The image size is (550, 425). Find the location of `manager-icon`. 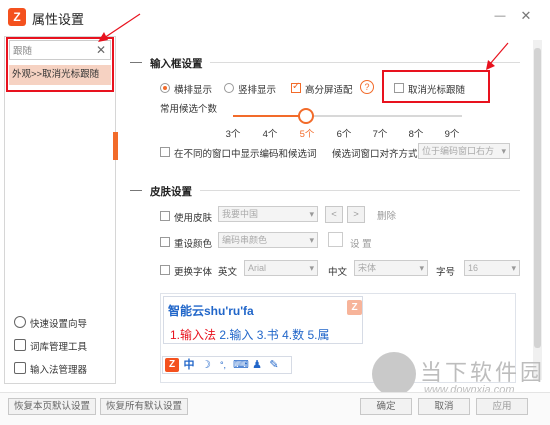

manager-icon is located at coordinates (20, 368).